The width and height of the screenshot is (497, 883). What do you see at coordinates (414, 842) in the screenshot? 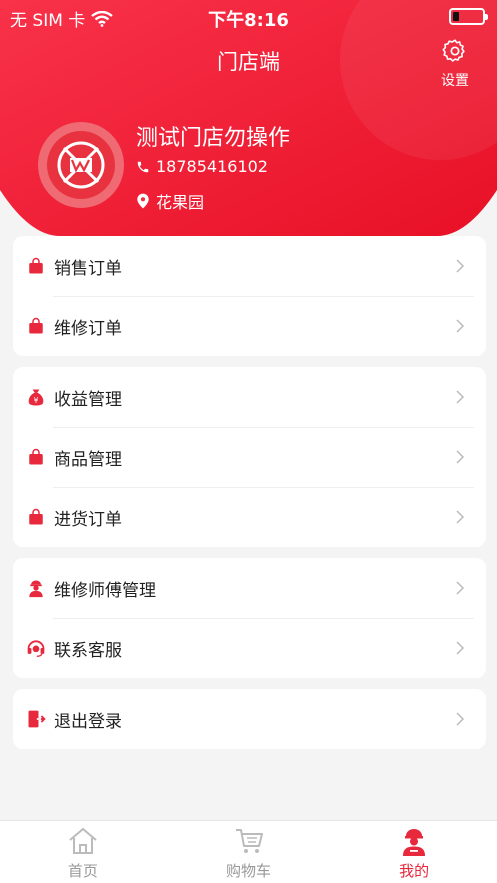
I see `user-icon` at bounding box center [414, 842].